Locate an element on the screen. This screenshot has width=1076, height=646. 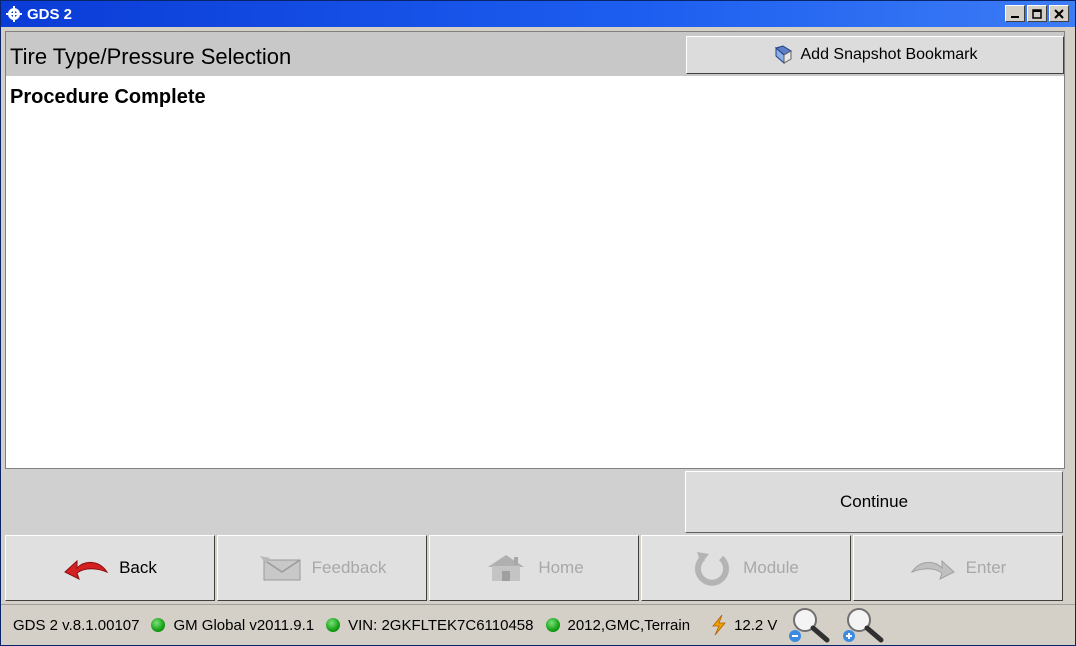
vin-text: VIN: 2GKFLTEK7C6110458 is located at coordinates (441, 625).